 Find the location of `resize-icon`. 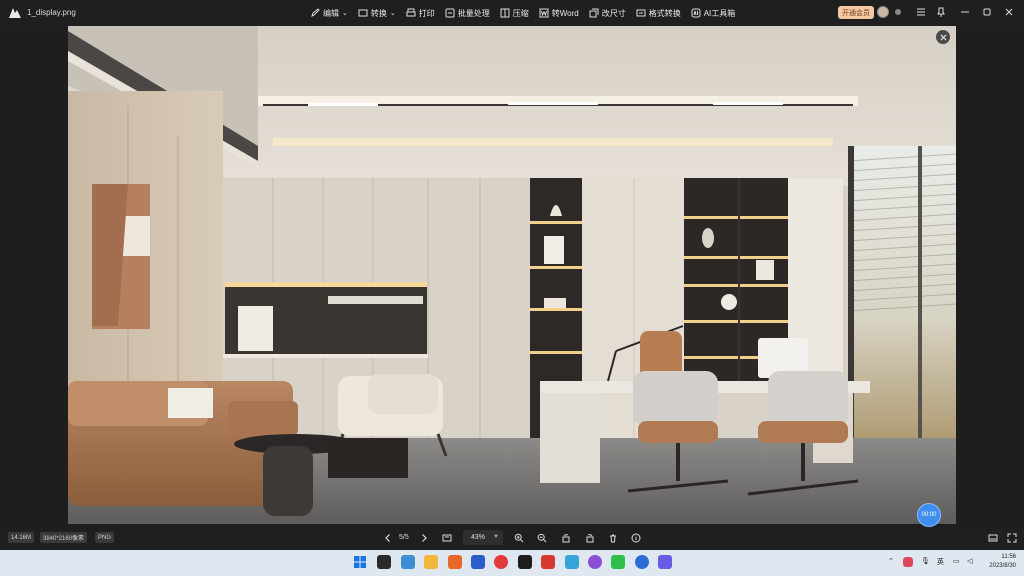

resize-icon is located at coordinates (594, 13).